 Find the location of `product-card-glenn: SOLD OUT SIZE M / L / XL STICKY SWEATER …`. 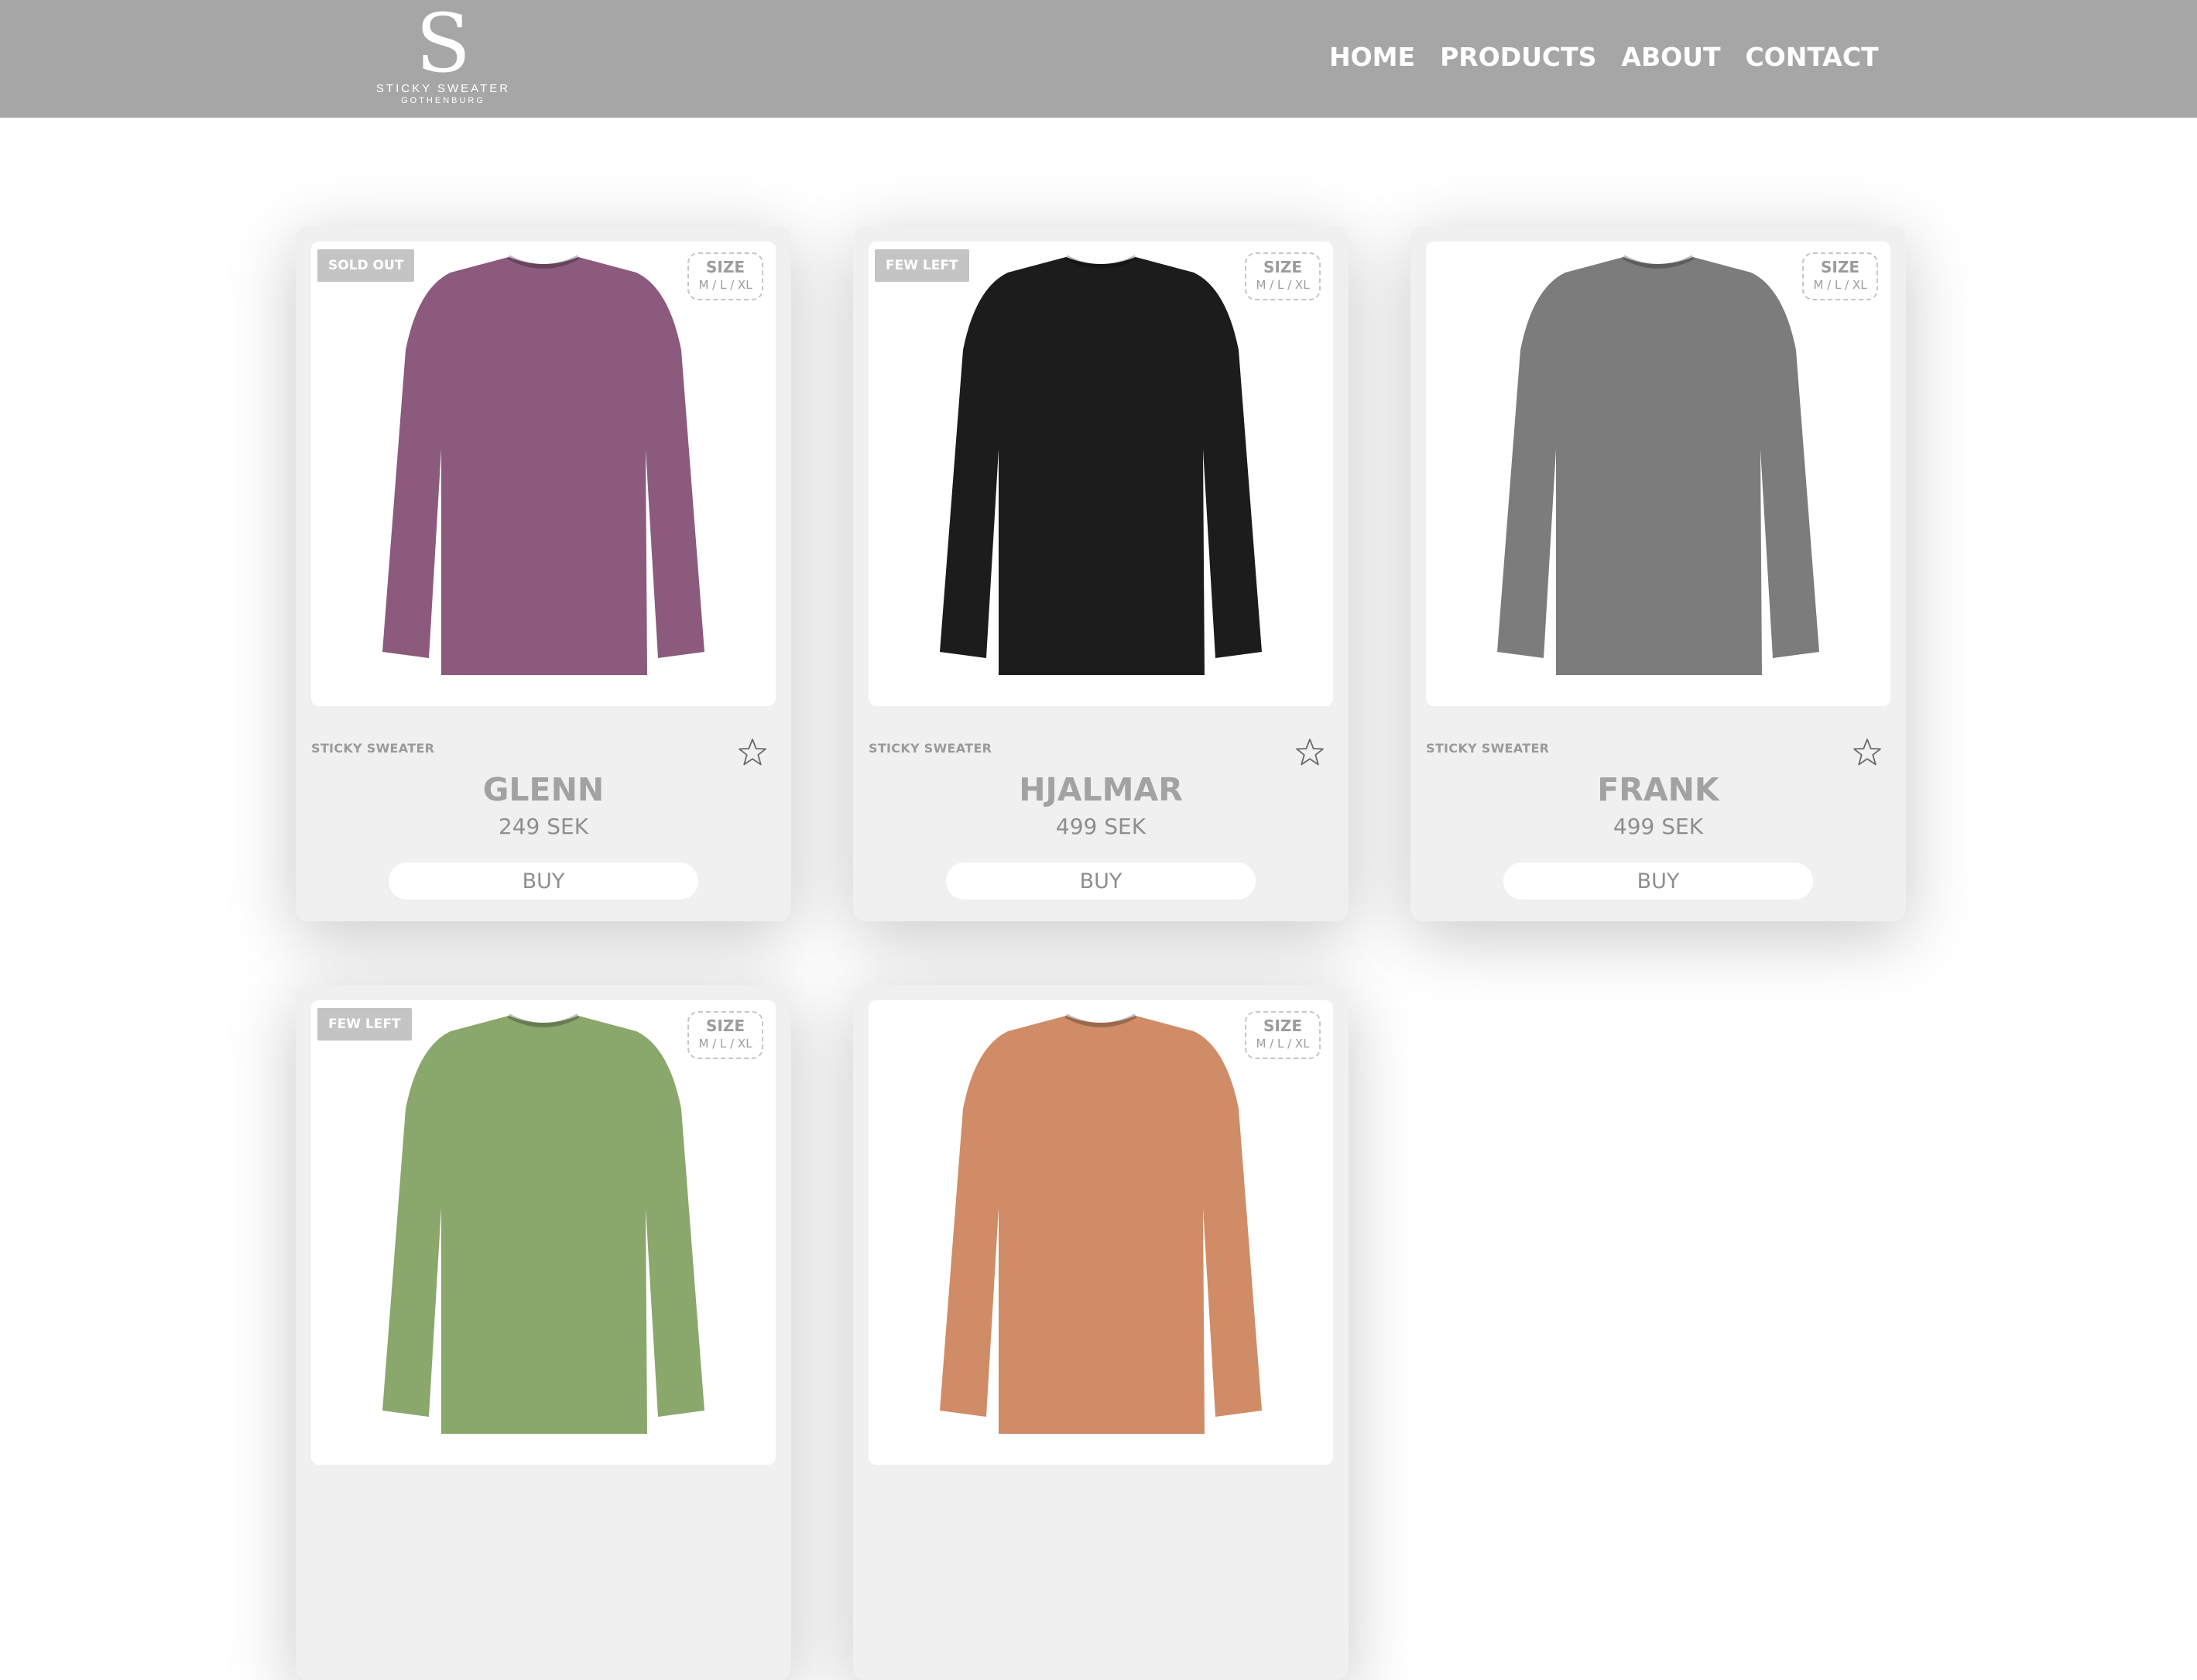

product-card-glenn: SOLD OUT SIZE M / L / XL STICKY SWEATER … is located at coordinates (543, 573).